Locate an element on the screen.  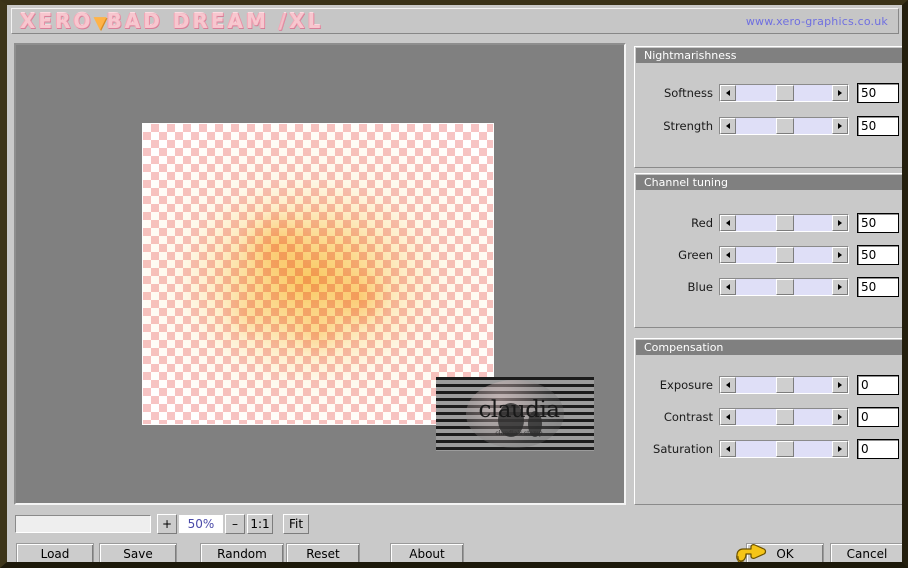
label-softness: Softness is located at coordinates (688, 93).